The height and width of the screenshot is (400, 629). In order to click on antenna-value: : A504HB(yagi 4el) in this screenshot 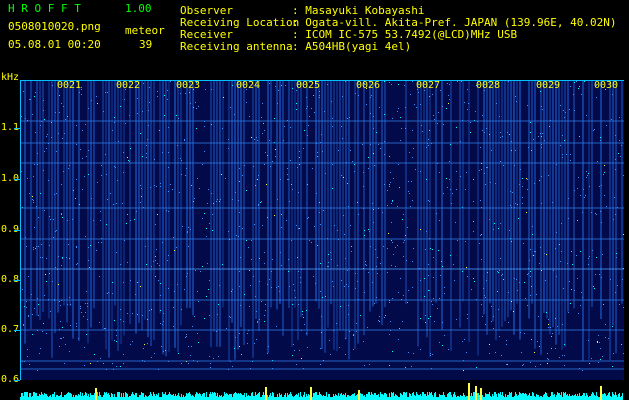, I will do `click(352, 46)`.